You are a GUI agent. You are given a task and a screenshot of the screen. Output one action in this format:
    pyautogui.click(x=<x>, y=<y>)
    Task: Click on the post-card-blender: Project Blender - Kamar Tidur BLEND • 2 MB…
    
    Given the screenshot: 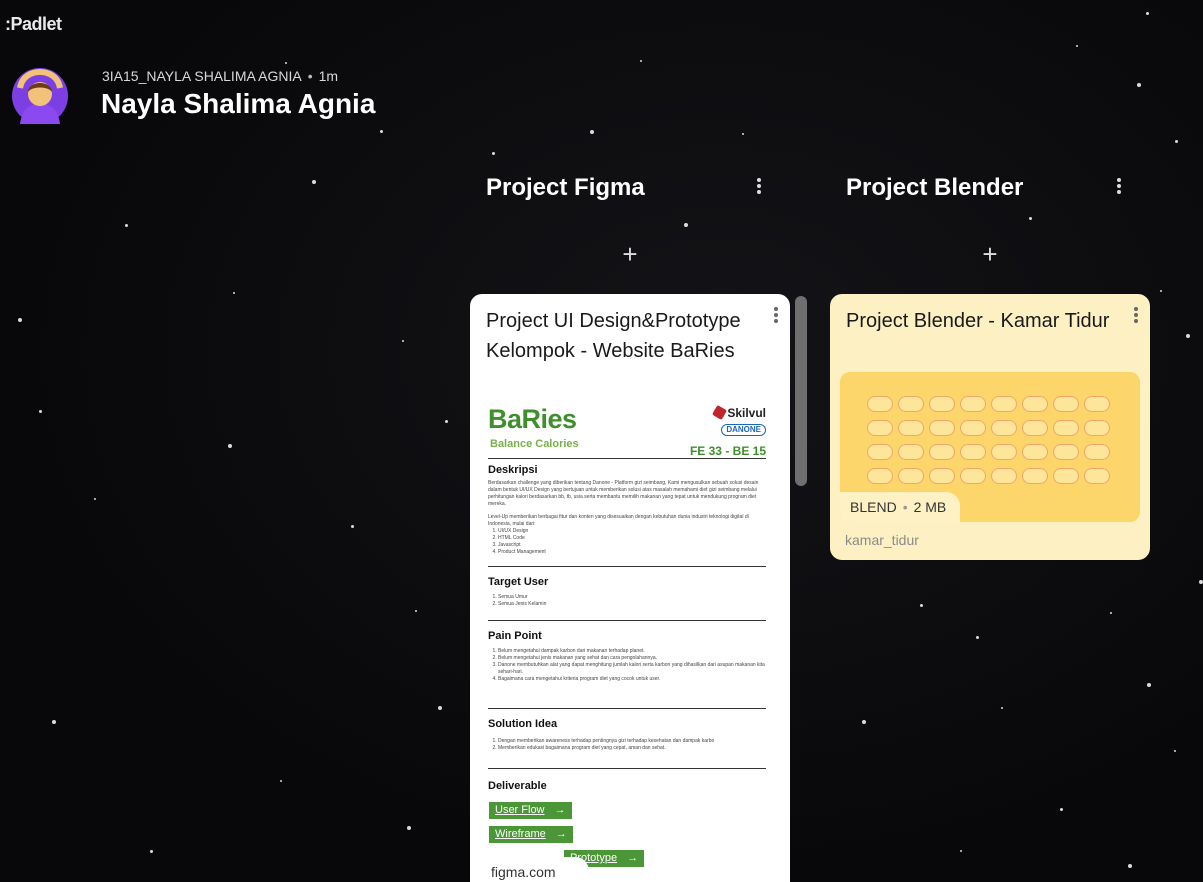 What is the action you would take?
    pyautogui.click(x=990, y=427)
    